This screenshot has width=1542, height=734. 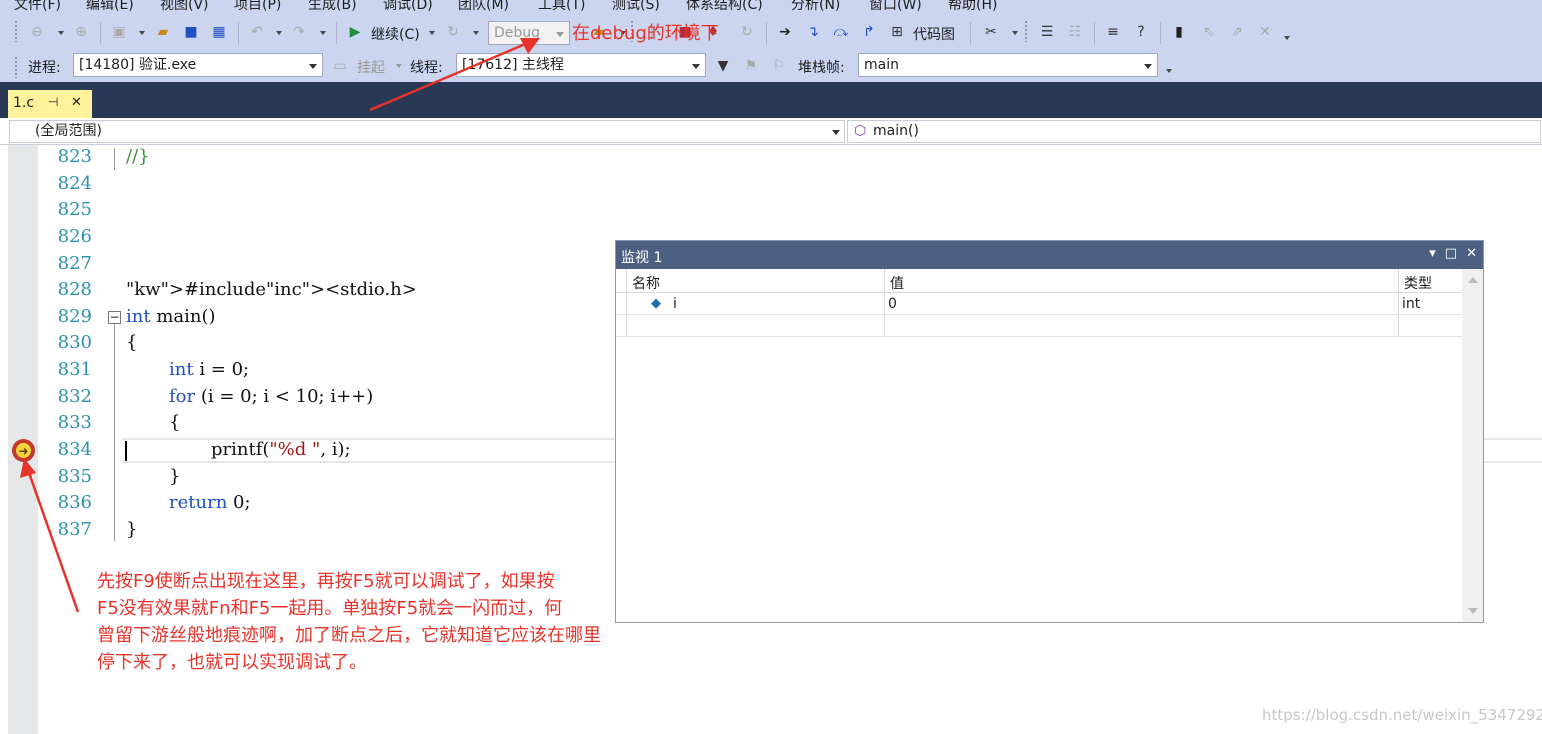 I want to click on menu-window: 窗口(W), so click(x=895, y=7).